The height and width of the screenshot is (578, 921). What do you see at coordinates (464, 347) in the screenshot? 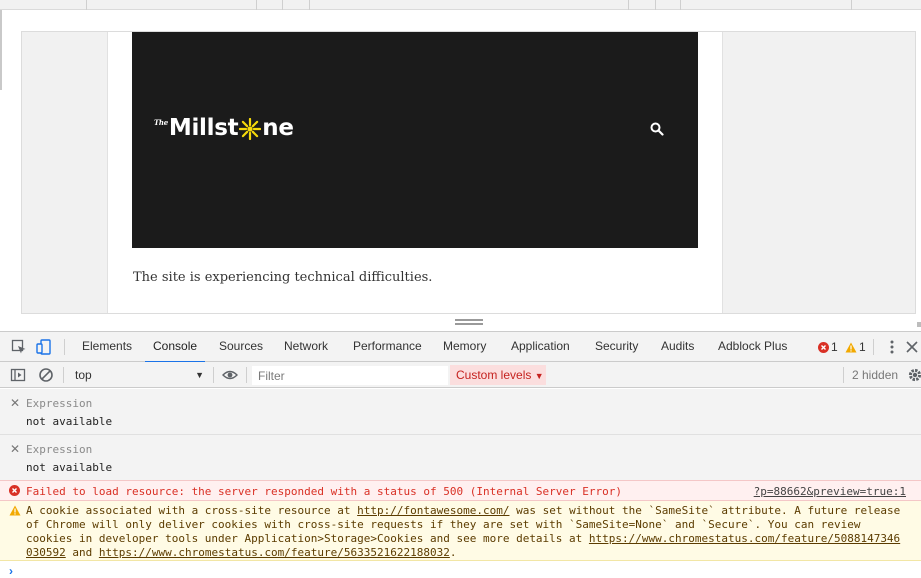
I see `tab-memory: Memory` at bounding box center [464, 347].